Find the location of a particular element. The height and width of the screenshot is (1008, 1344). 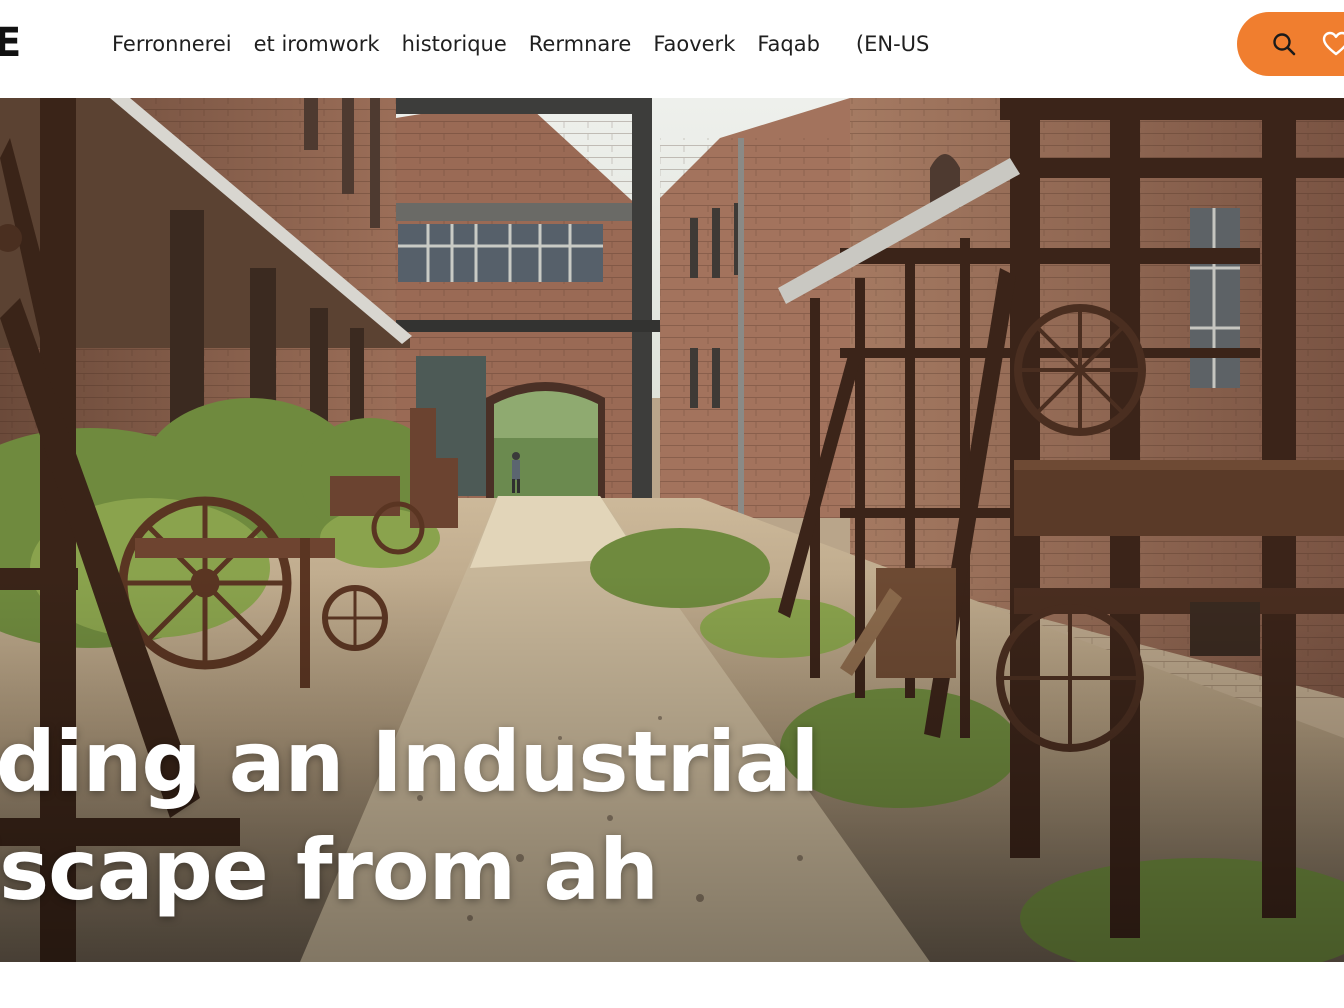

hero-headline-line-2: dscape from ah is located at coordinates (329, 870).